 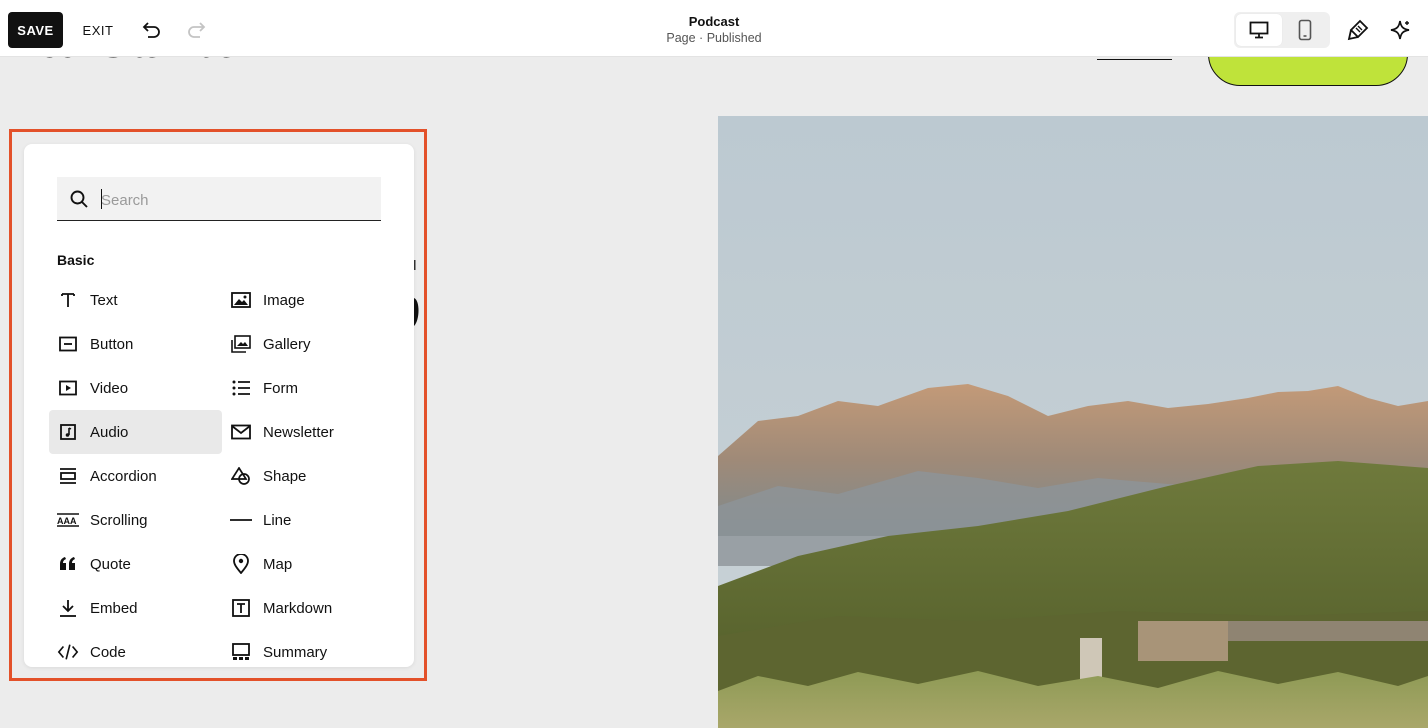 I want to click on svg-text: AAA, so click(x=67, y=521).